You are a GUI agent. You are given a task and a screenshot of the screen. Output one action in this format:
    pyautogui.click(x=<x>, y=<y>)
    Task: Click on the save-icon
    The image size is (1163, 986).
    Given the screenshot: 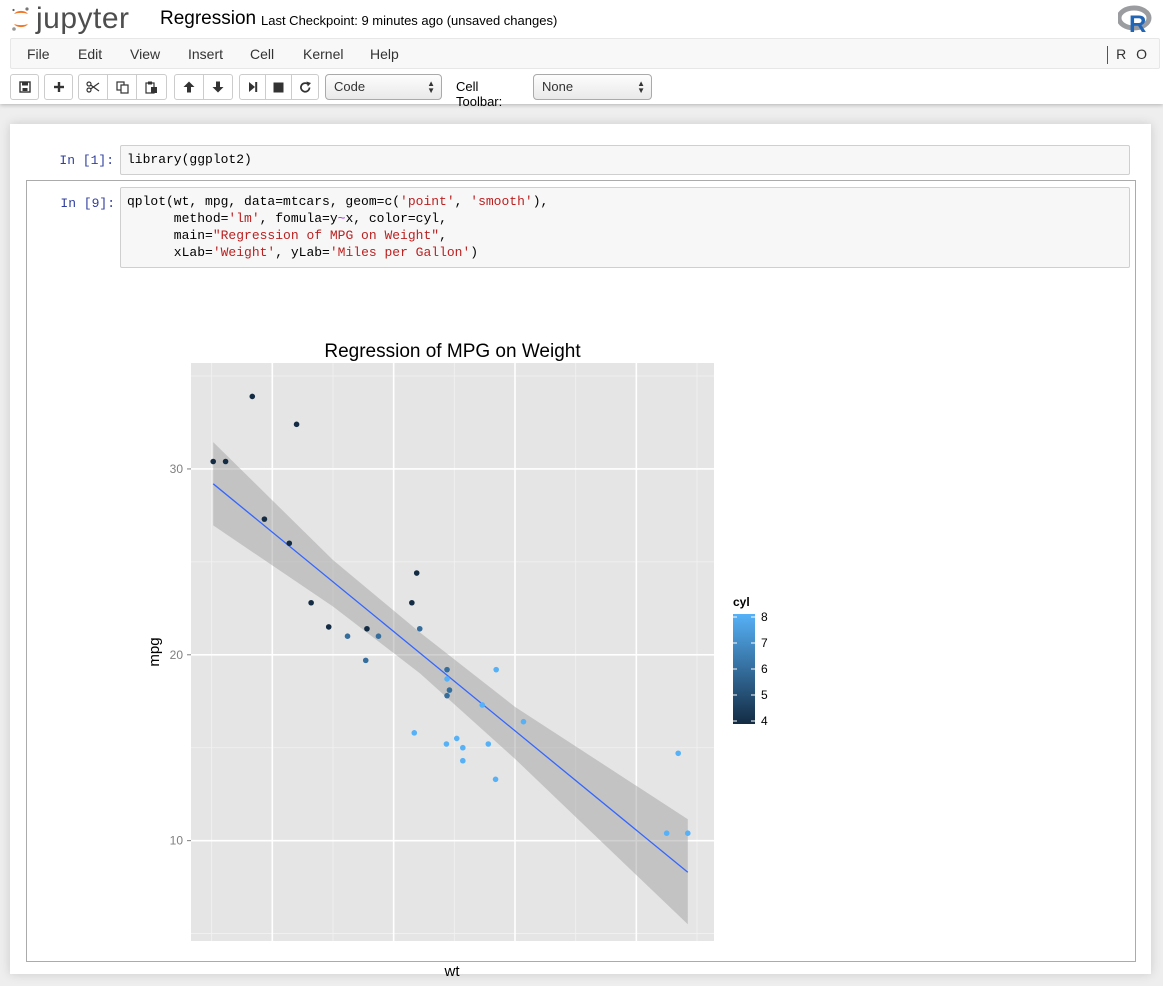 What is the action you would take?
    pyautogui.click(x=24, y=87)
    